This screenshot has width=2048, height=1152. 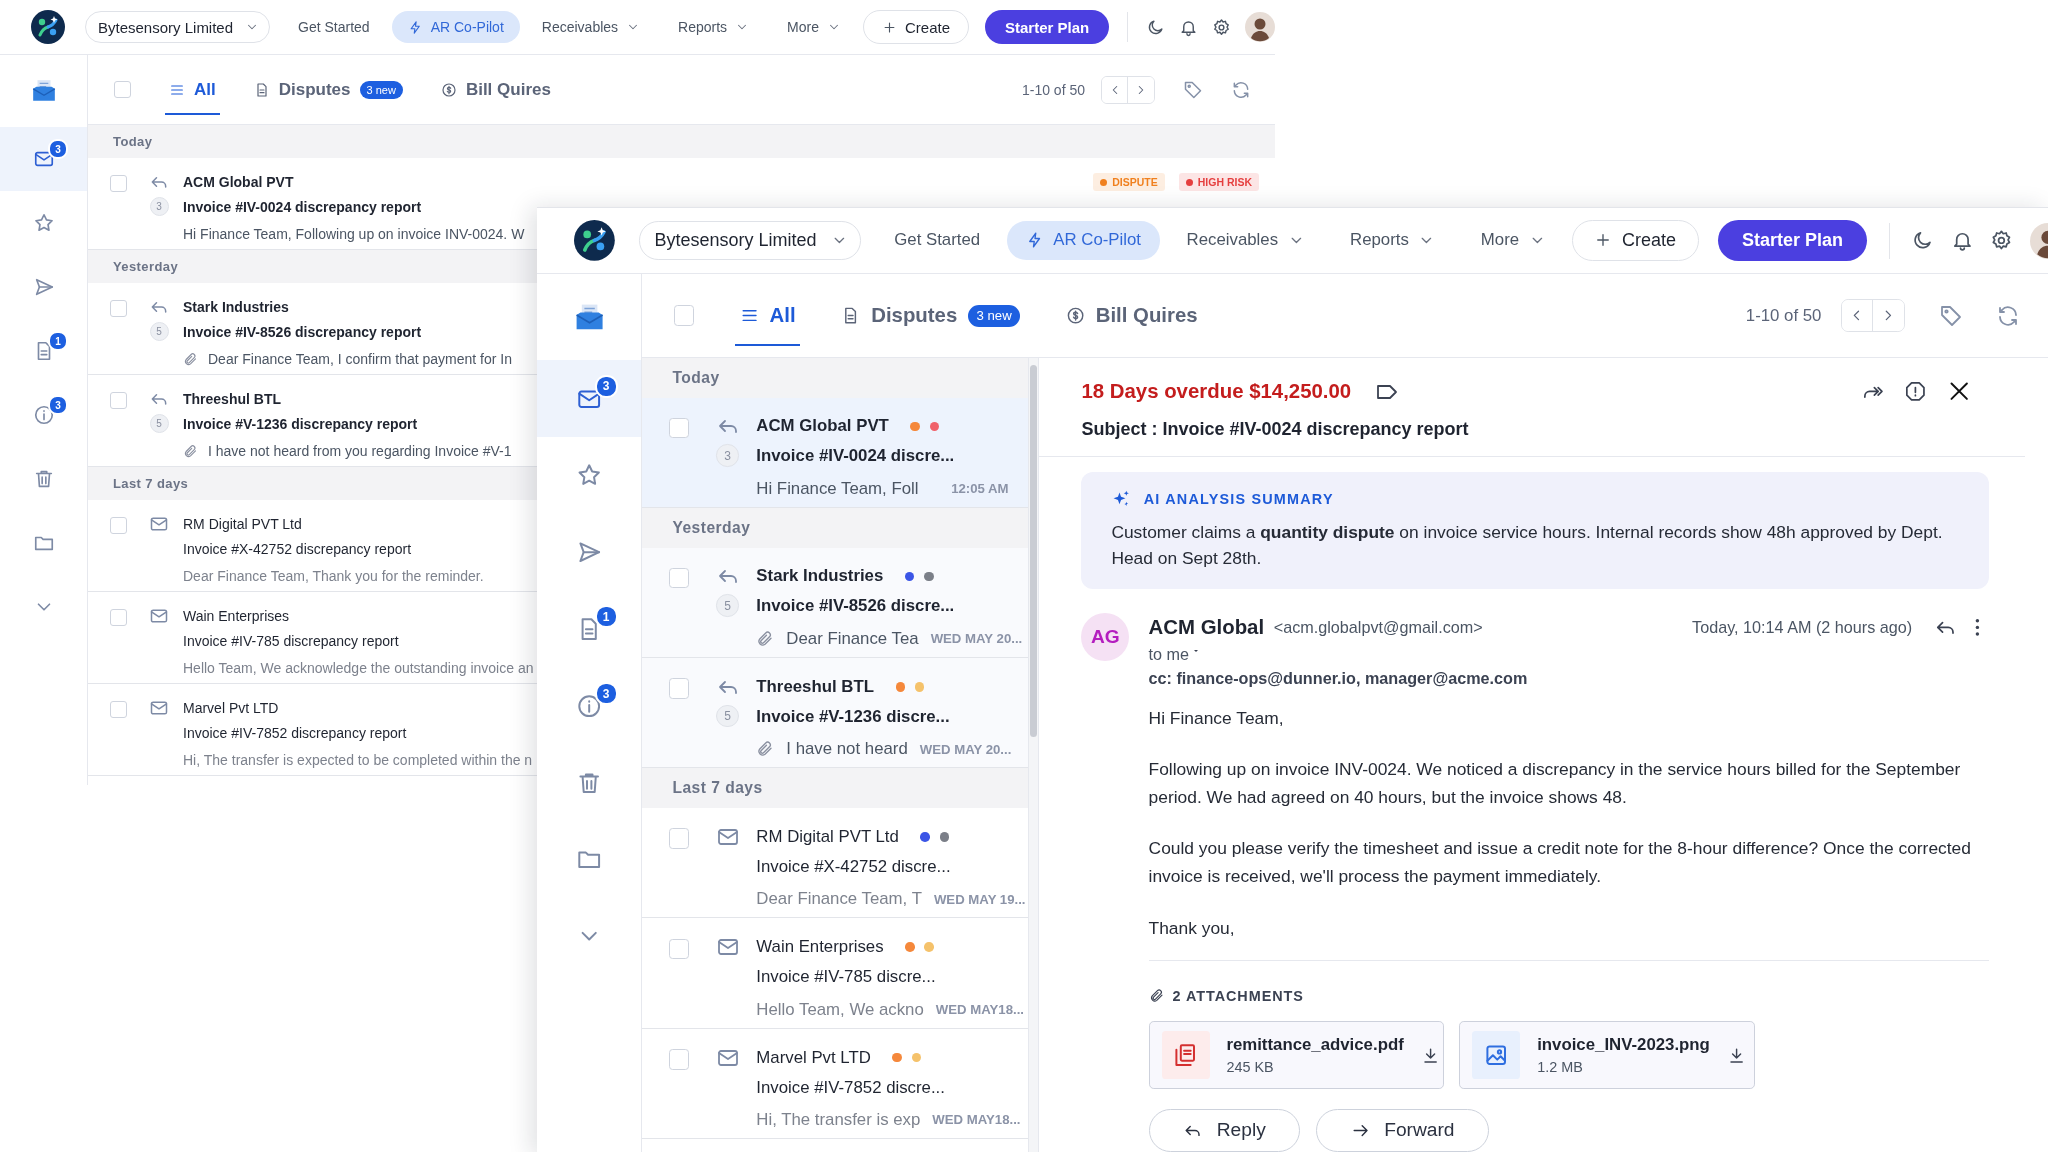 What do you see at coordinates (980, 489) in the screenshot?
I see `timestamp: 12:05 AM` at bounding box center [980, 489].